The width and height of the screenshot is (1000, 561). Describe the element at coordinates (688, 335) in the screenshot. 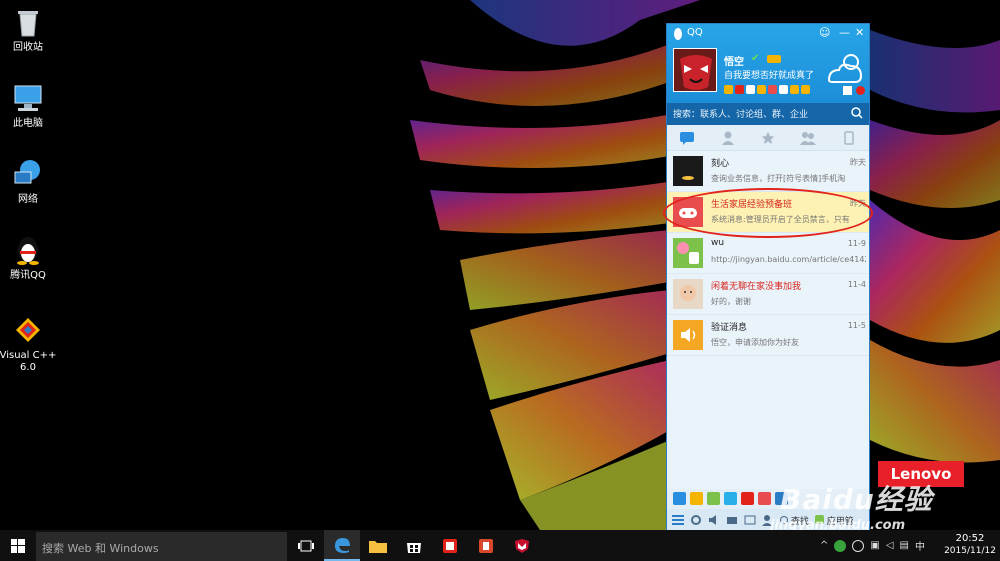

I see `speaker-icon` at that location.